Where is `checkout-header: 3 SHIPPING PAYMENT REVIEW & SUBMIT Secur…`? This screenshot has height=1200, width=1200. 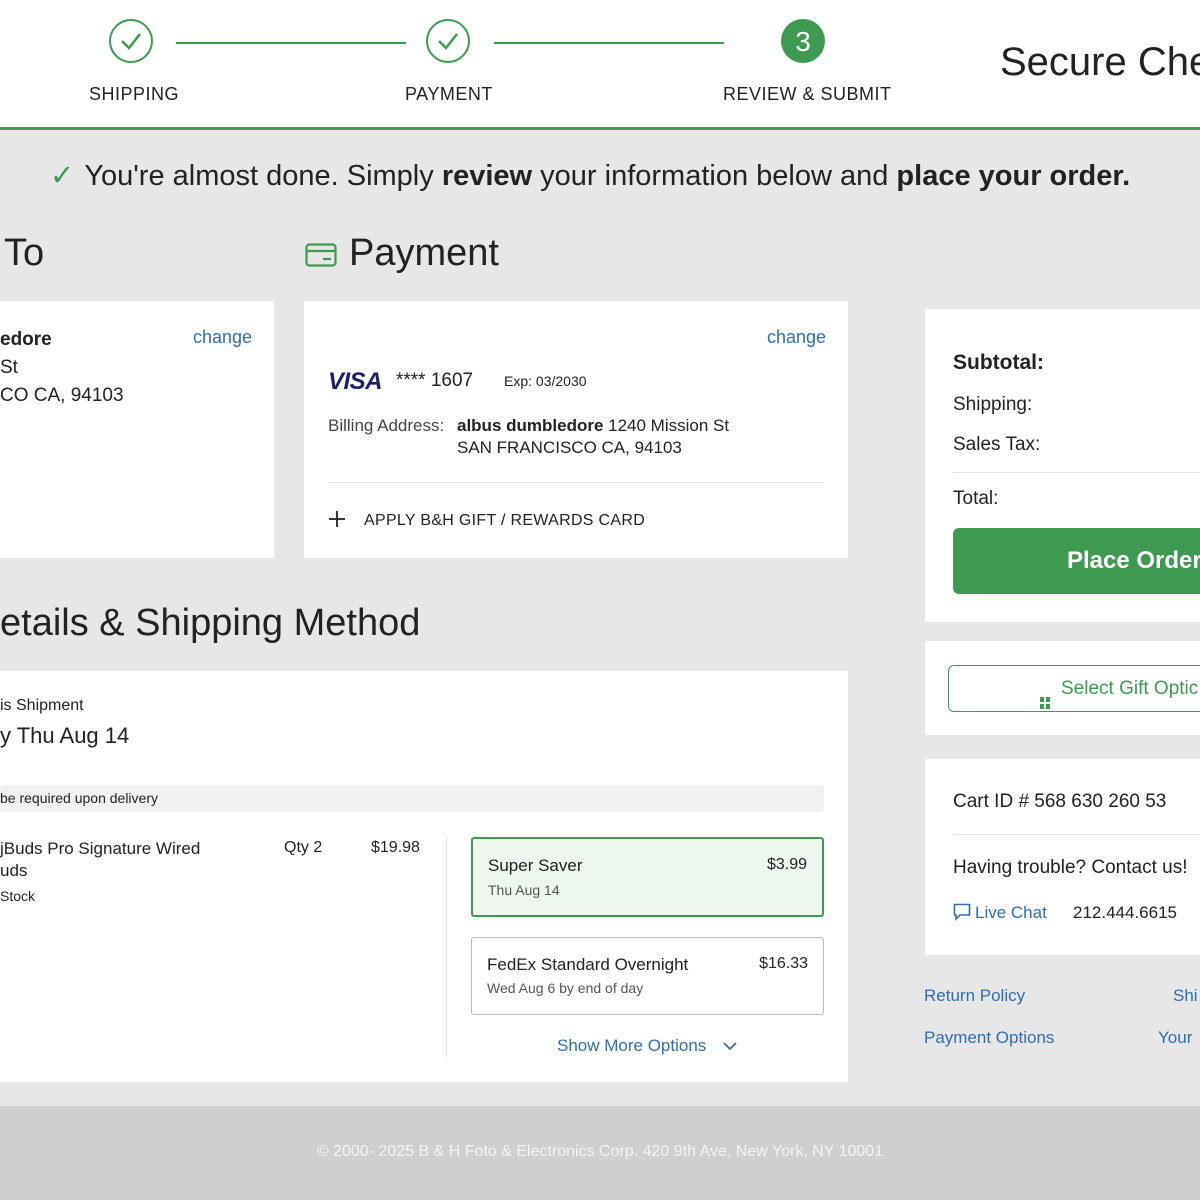 checkout-header: 3 SHIPPING PAYMENT REVIEW & SUBMIT Secur… is located at coordinates (600, 65).